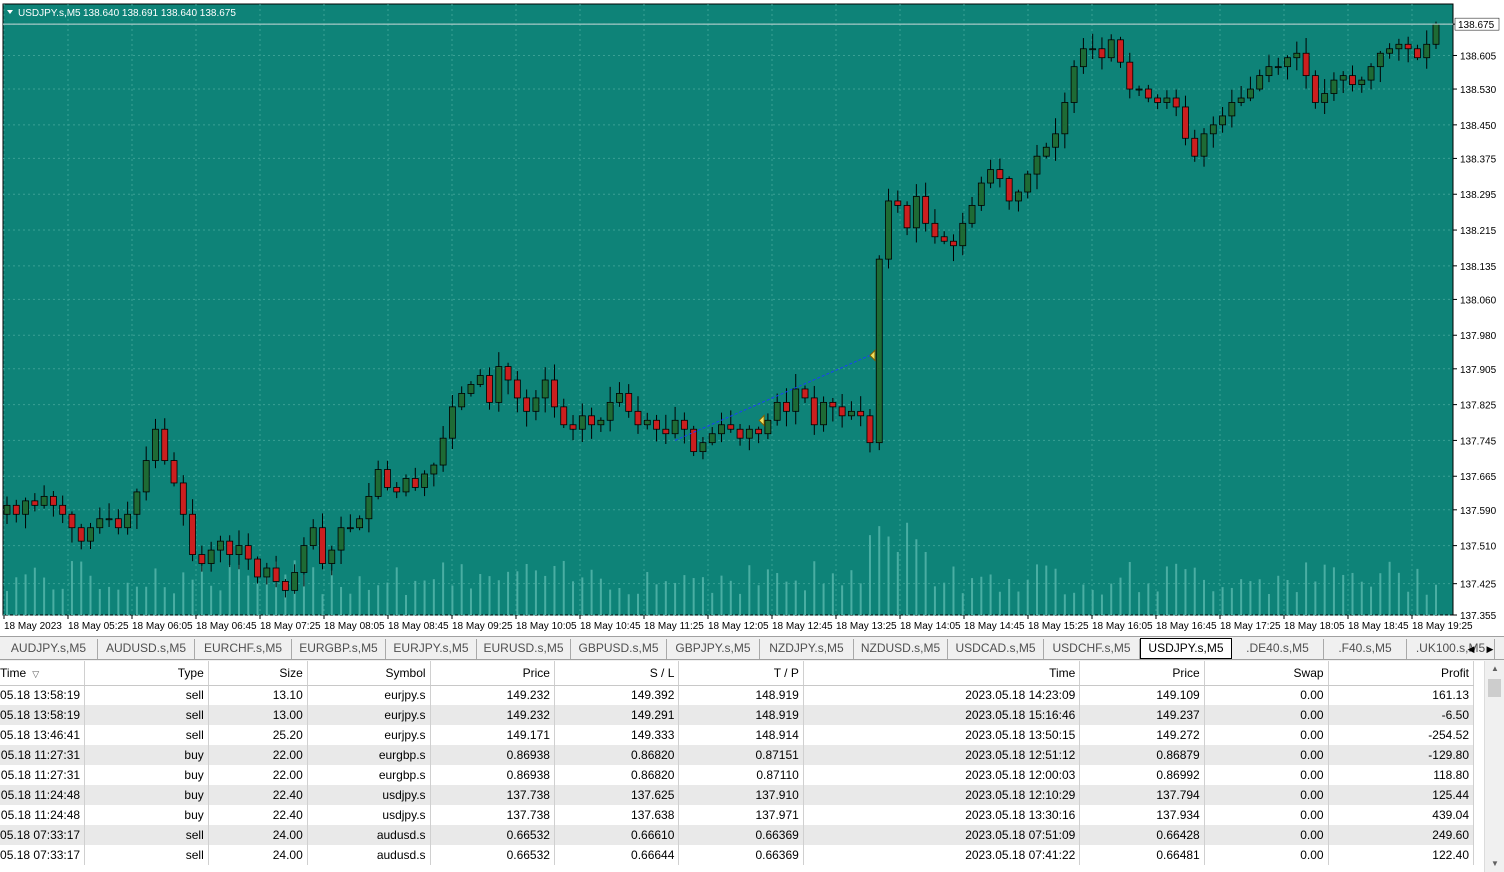  I want to click on tab-eurusd-s-m5: EURUSD.s,M5, so click(524, 649).